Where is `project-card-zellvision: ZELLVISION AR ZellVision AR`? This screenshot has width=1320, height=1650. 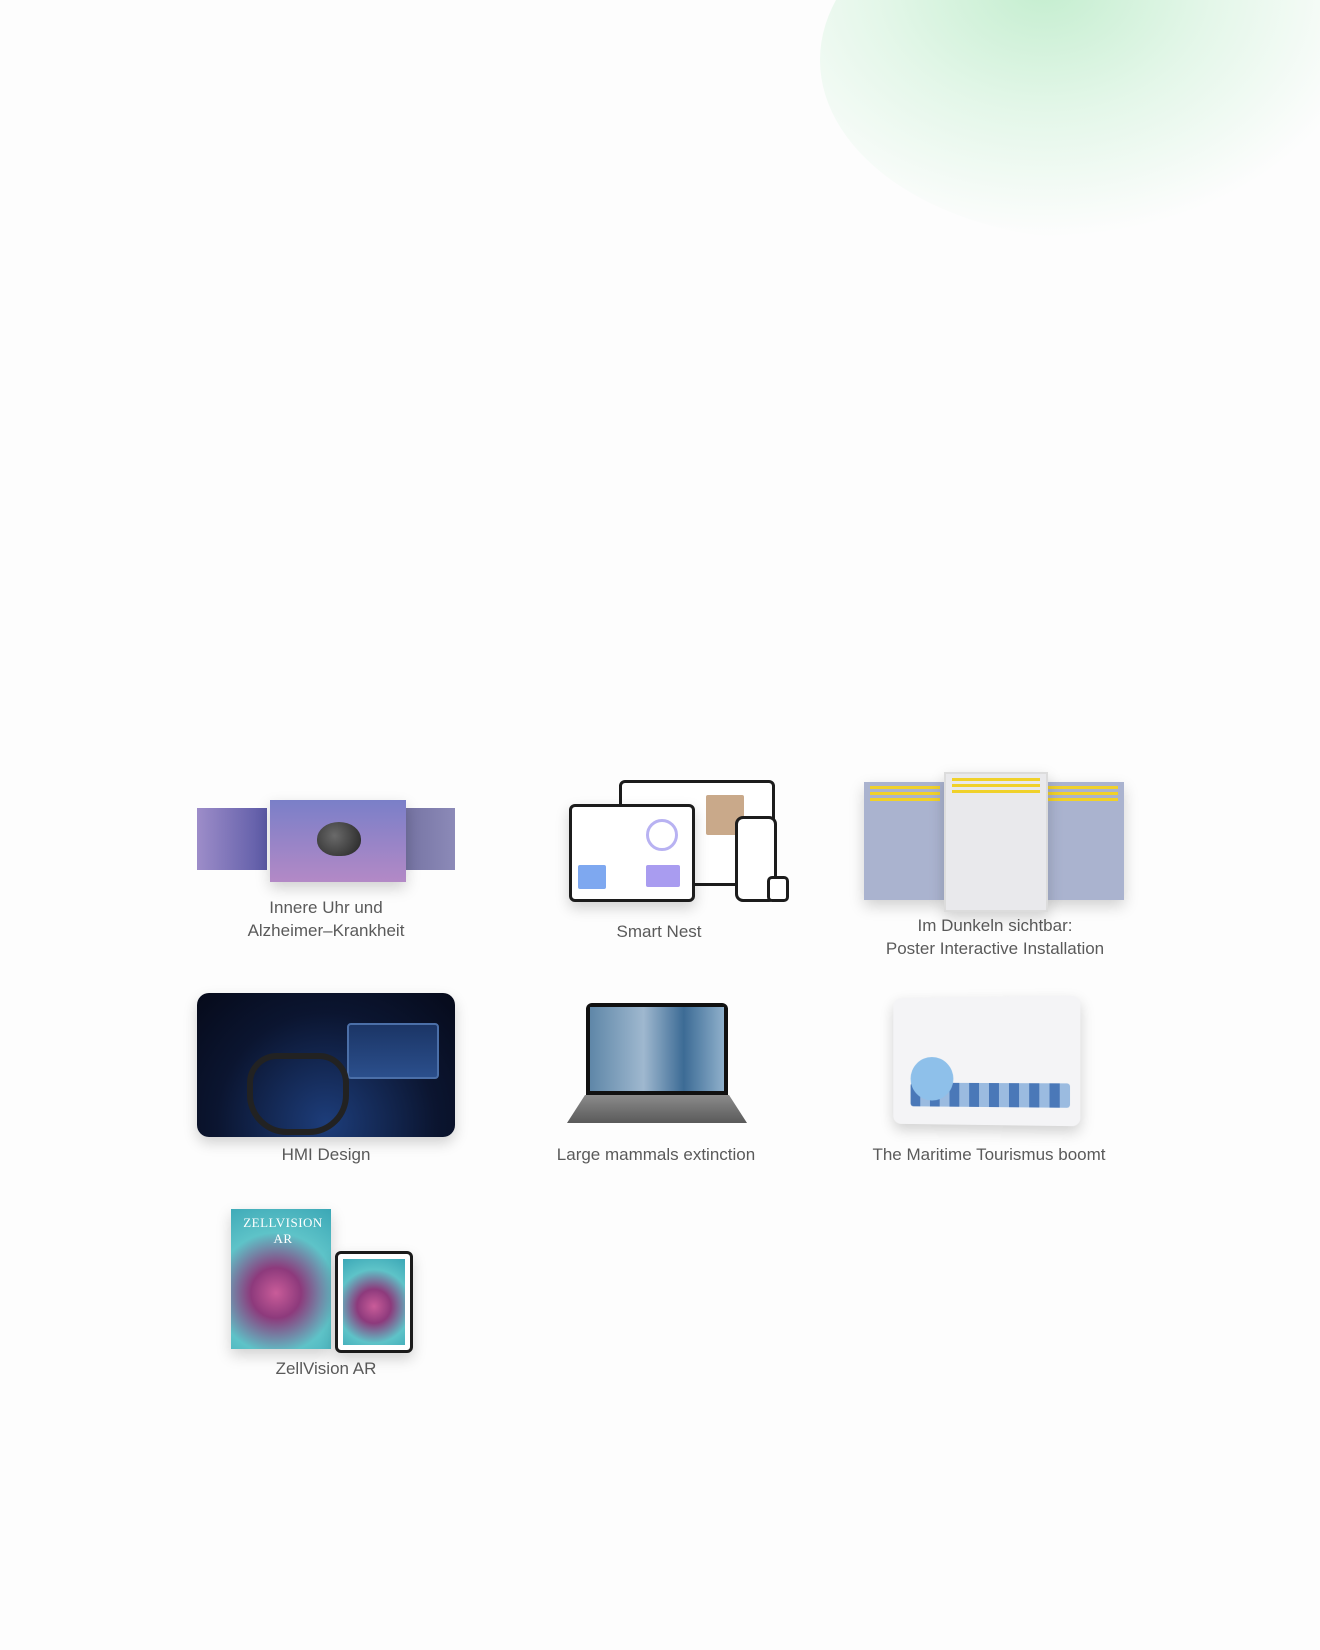
project-card-zellvision: ZELLVISION AR ZellVision AR is located at coordinates (326, 1294).